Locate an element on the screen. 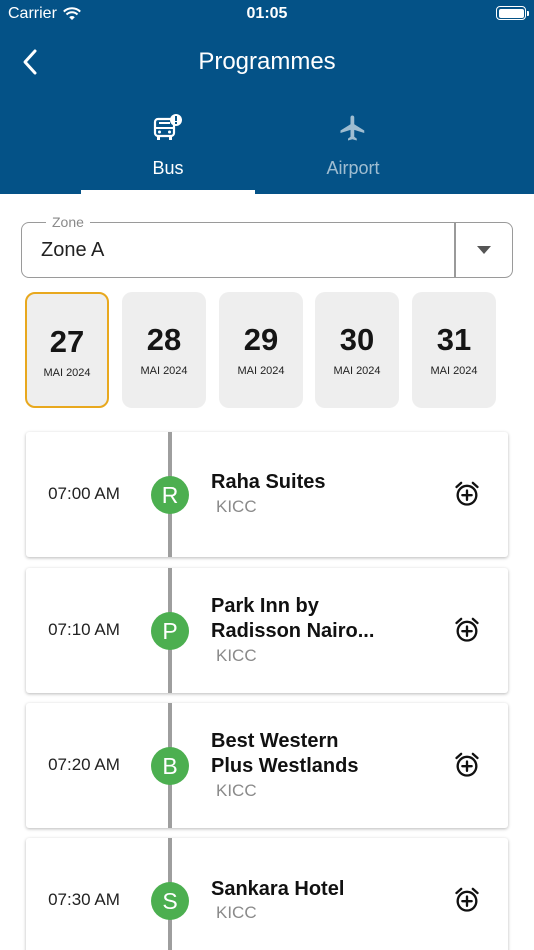 This screenshot has height=950, width=534. date-card-31: 31 MAI 2024 is located at coordinates (454, 350).